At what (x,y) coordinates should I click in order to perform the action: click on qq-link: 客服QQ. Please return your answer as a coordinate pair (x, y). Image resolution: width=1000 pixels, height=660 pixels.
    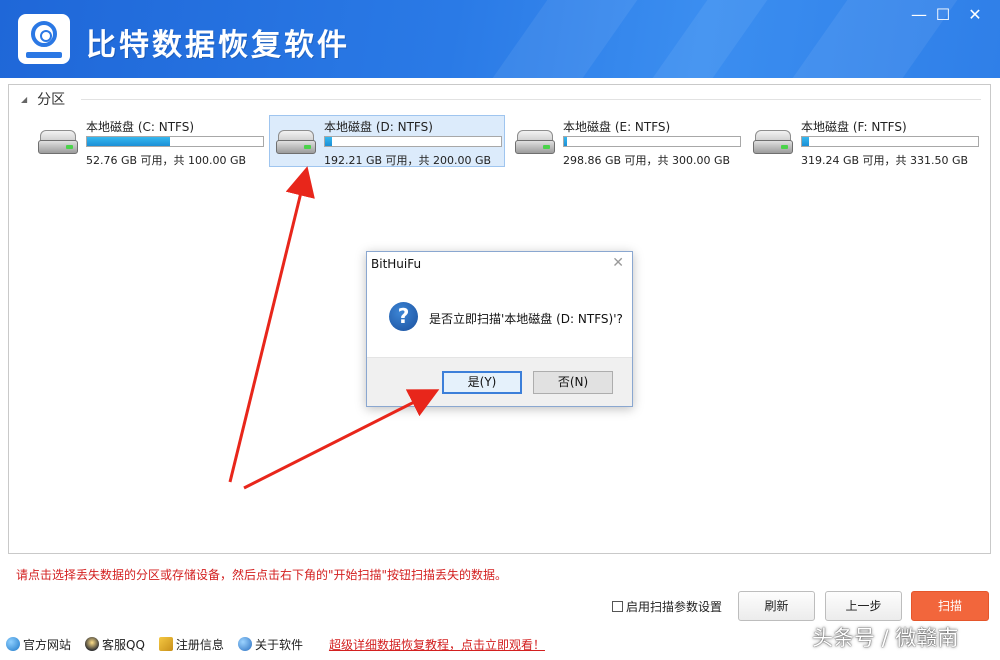
    Looking at the image, I should click on (115, 644).